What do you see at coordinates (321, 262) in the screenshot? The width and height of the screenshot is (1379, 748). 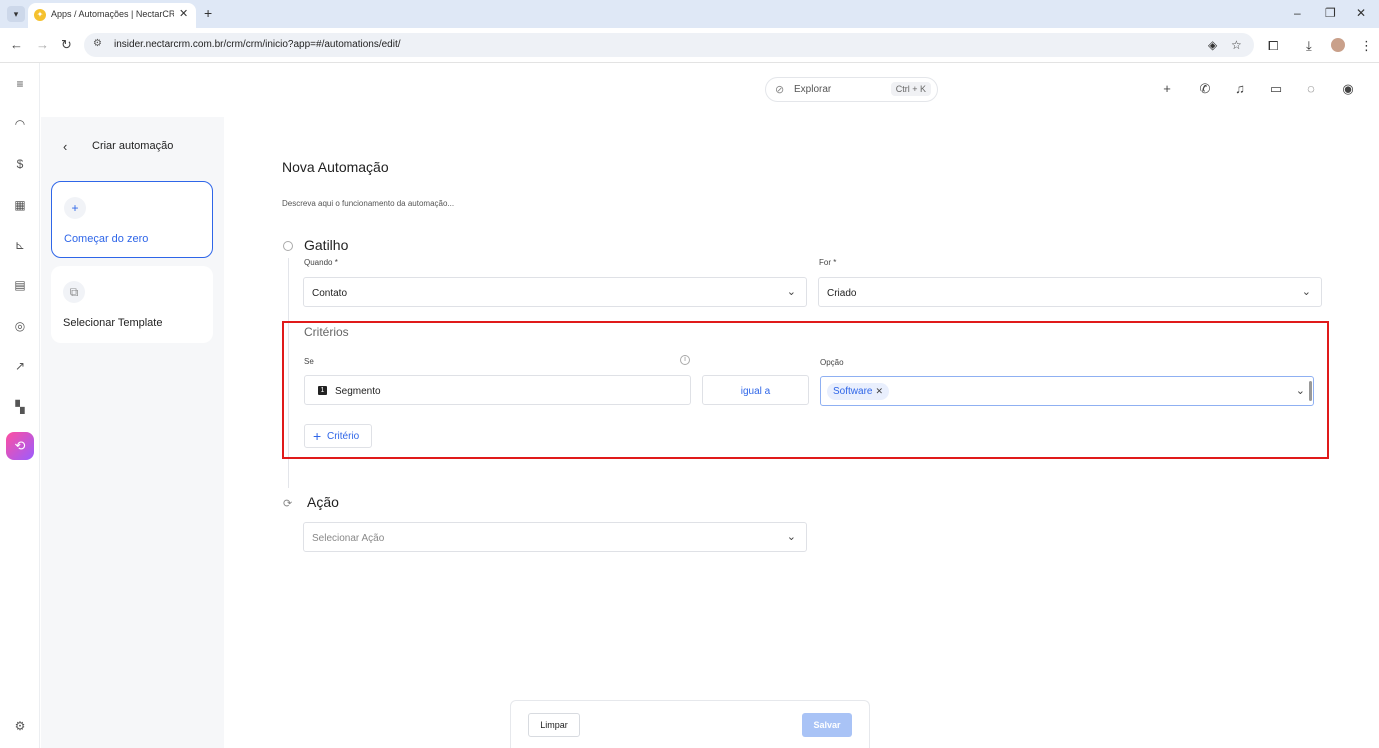 I see `when-label: Quando *` at bounding box center [321, 262].